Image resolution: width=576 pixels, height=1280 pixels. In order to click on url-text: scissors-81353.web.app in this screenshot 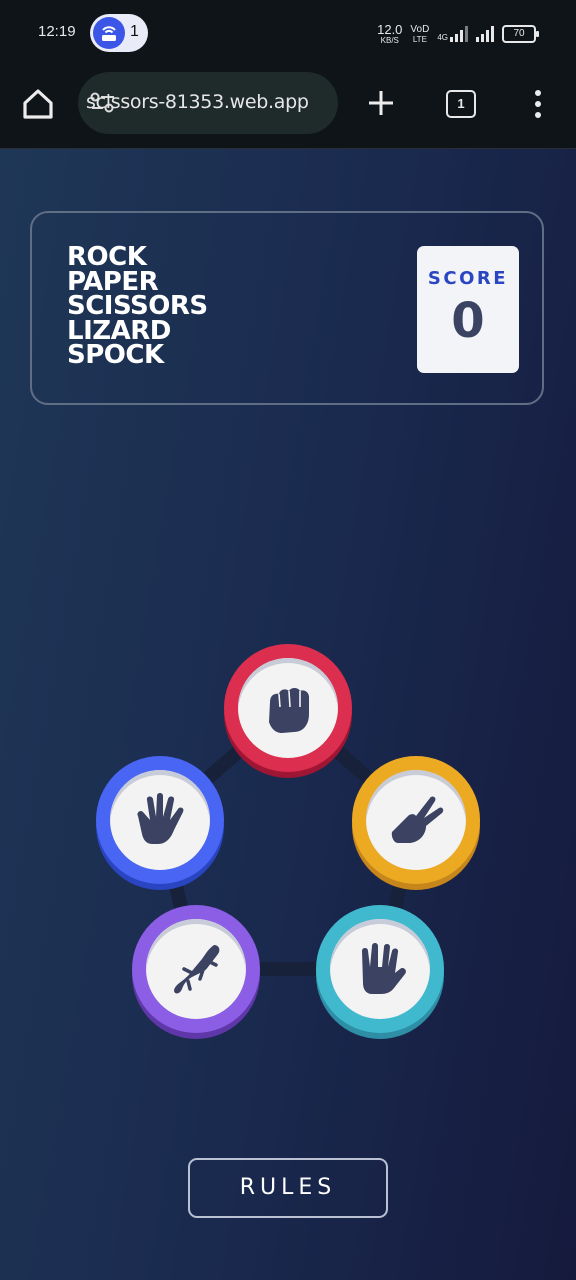, I will do `click(197, 102)`.